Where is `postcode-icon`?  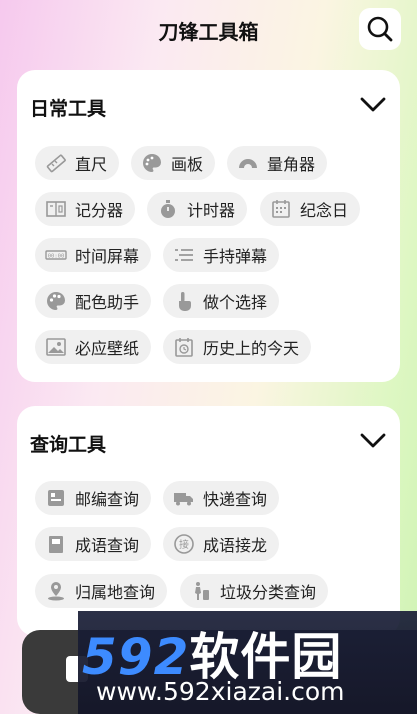
postcode-icon is located at coordinates (56, 498).